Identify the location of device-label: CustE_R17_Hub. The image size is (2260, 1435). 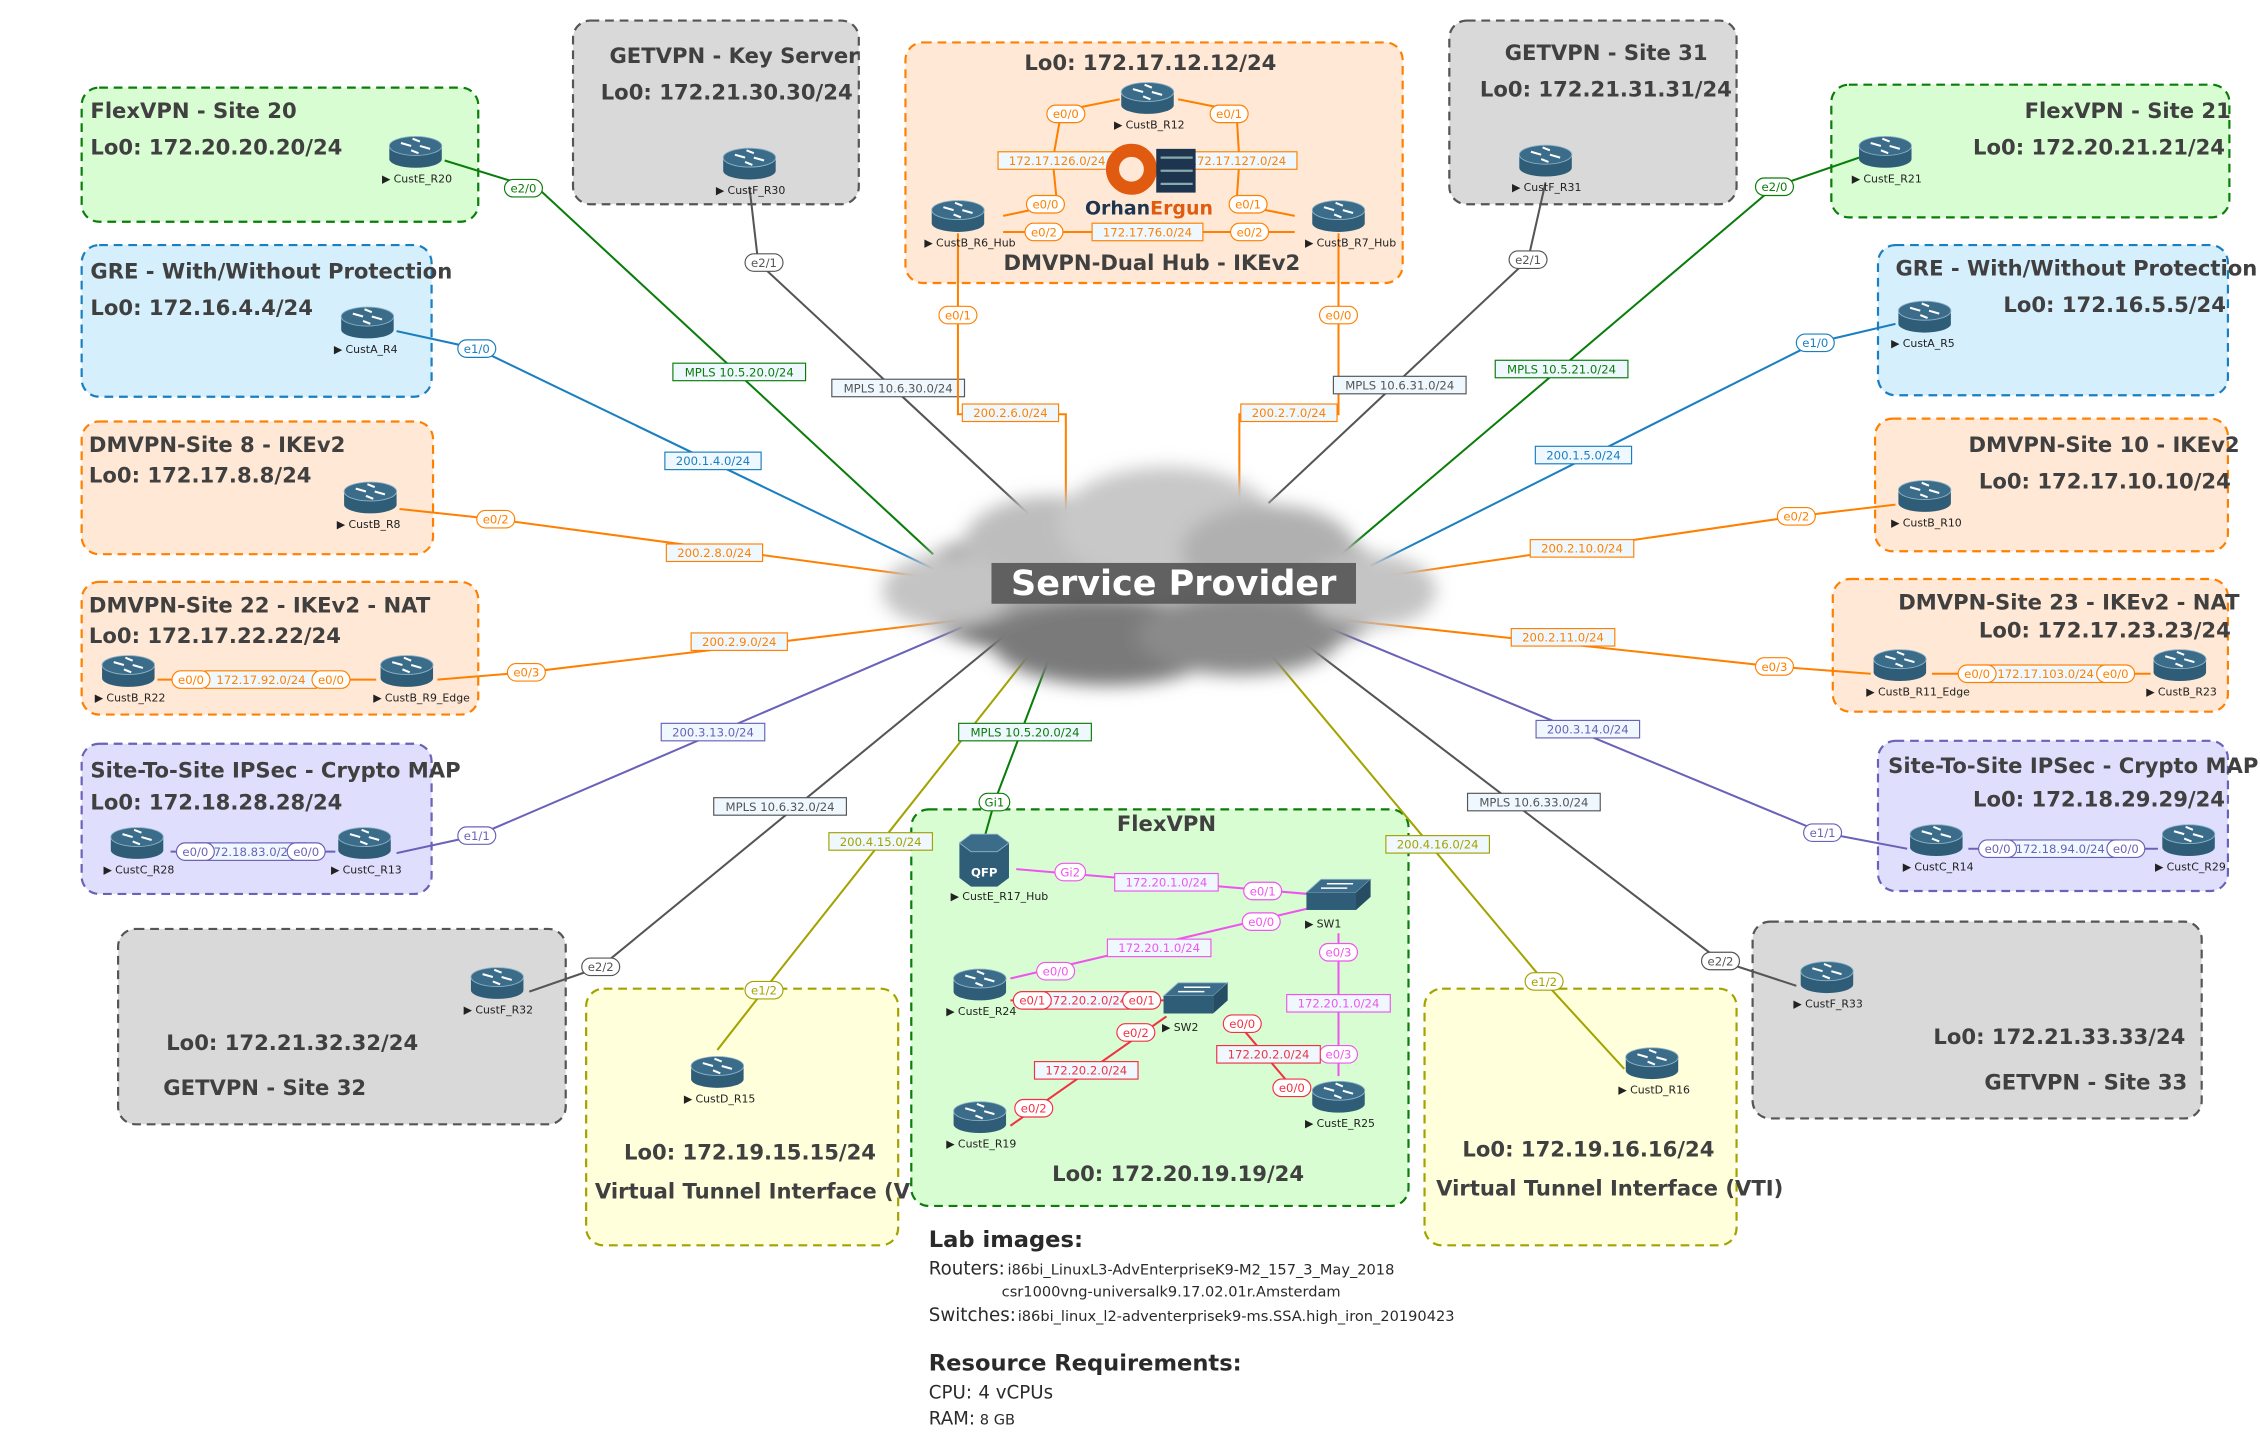
(1005, 896).